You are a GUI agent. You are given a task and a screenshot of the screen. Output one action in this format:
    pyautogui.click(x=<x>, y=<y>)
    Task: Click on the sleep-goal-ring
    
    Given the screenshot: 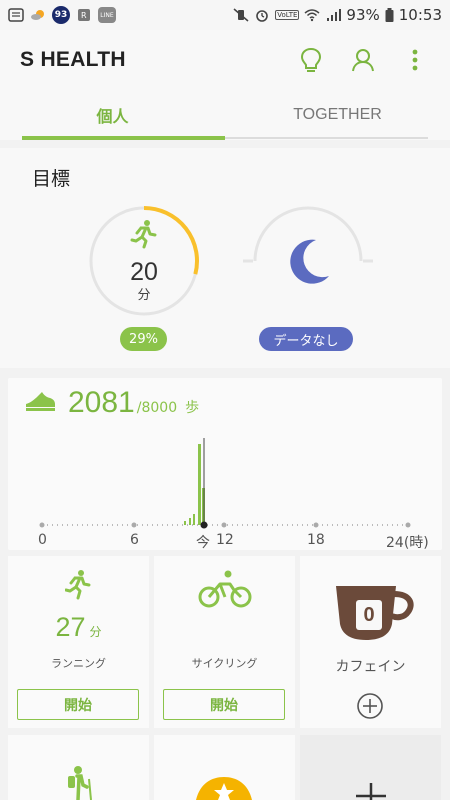 What is the action you would take?
    pyautogui.click(x=308, y=261)
    